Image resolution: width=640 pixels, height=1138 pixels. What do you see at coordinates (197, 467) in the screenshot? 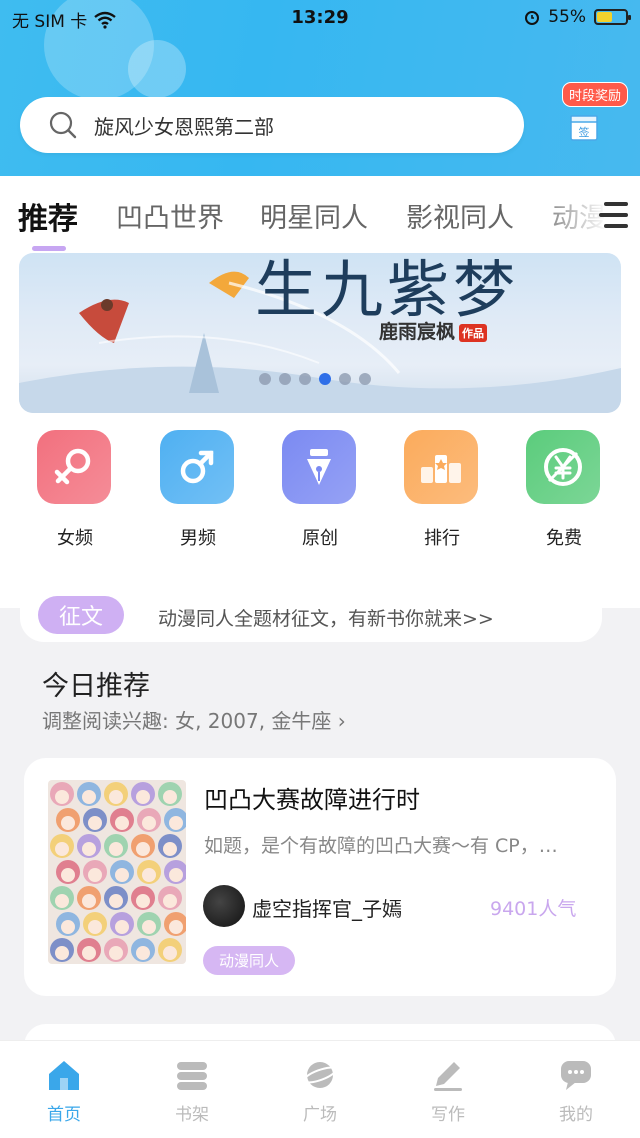
I see `male-icon` at bounding box center [197, 467].